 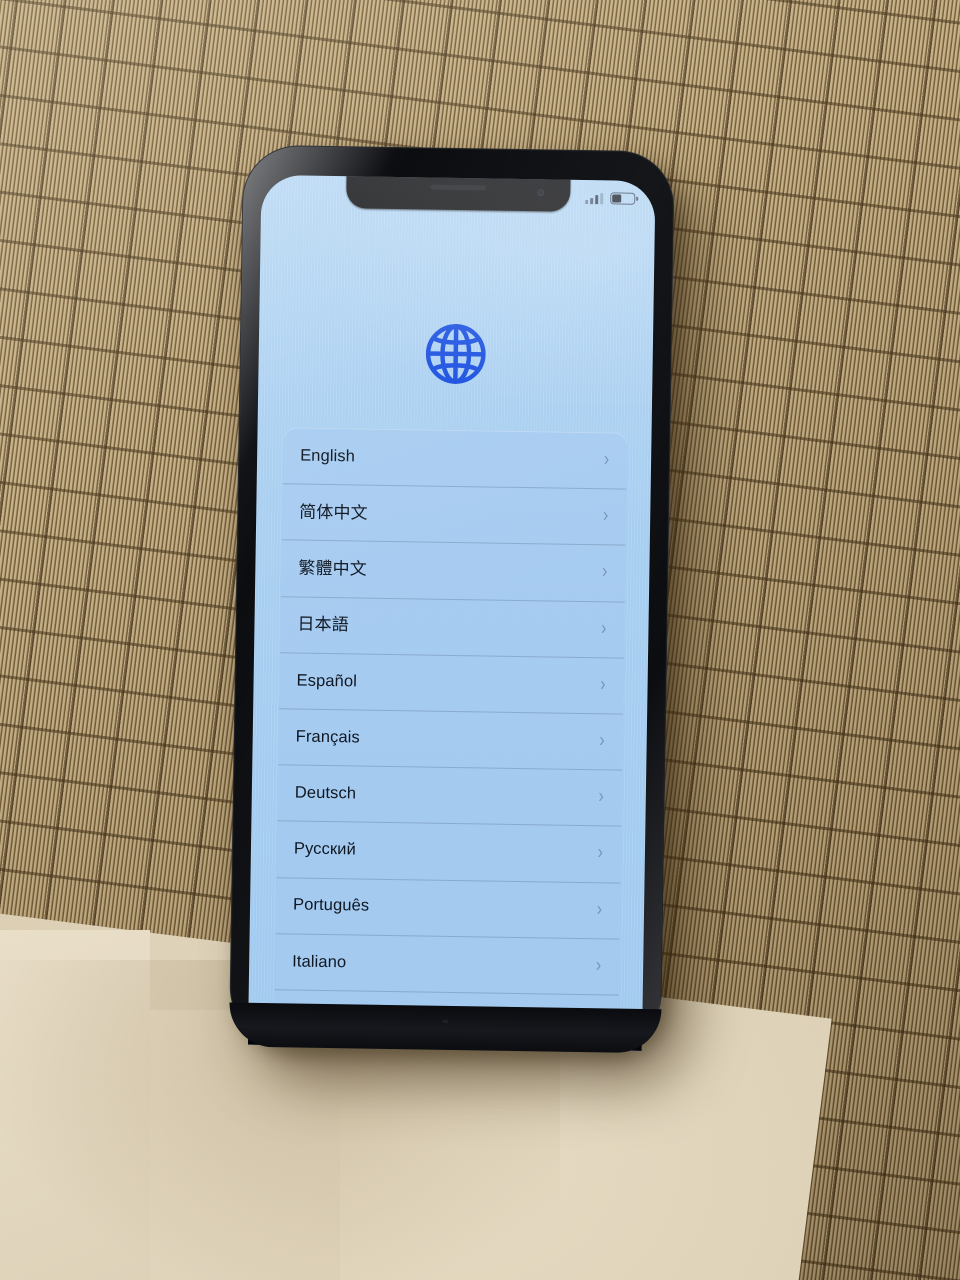 I want to click on language-row-italian: Italiano ›, so click(x=447, y=964).